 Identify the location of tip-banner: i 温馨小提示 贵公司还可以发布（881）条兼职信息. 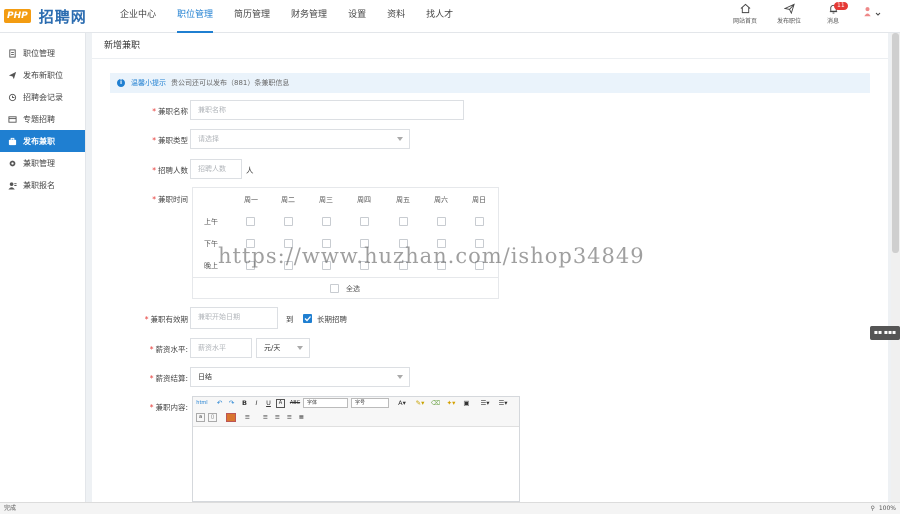
(490, 83).